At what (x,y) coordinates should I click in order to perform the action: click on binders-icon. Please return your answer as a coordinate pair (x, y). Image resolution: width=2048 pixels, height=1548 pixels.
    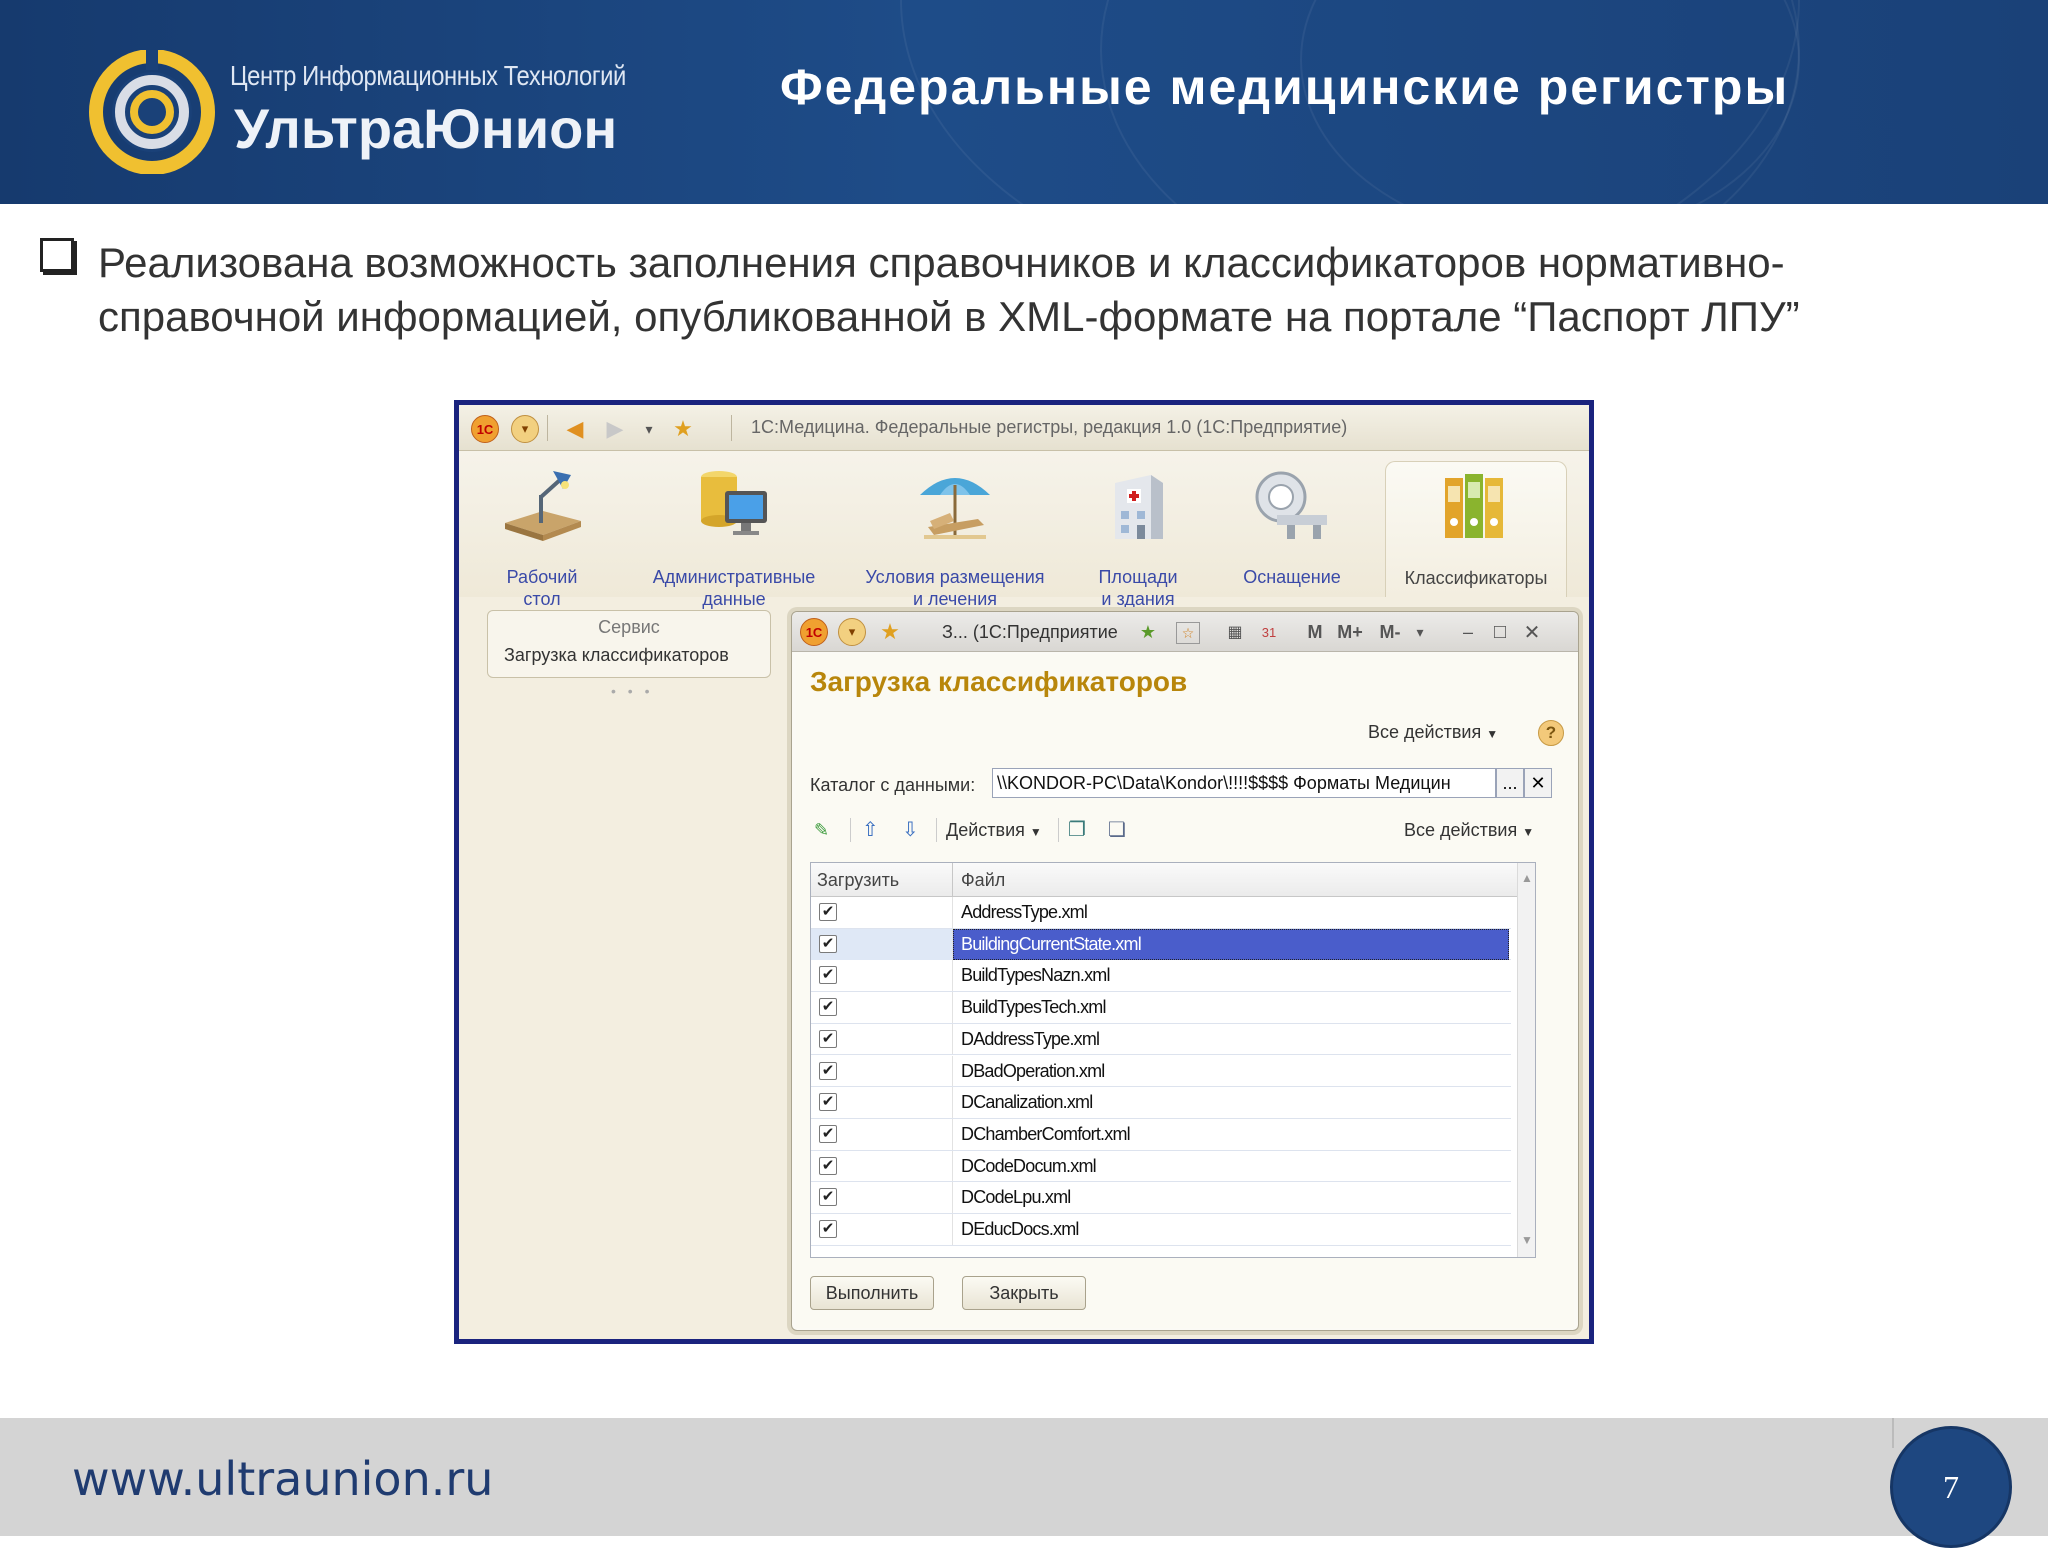
    Looking at the image, I should click on (1474, 506).